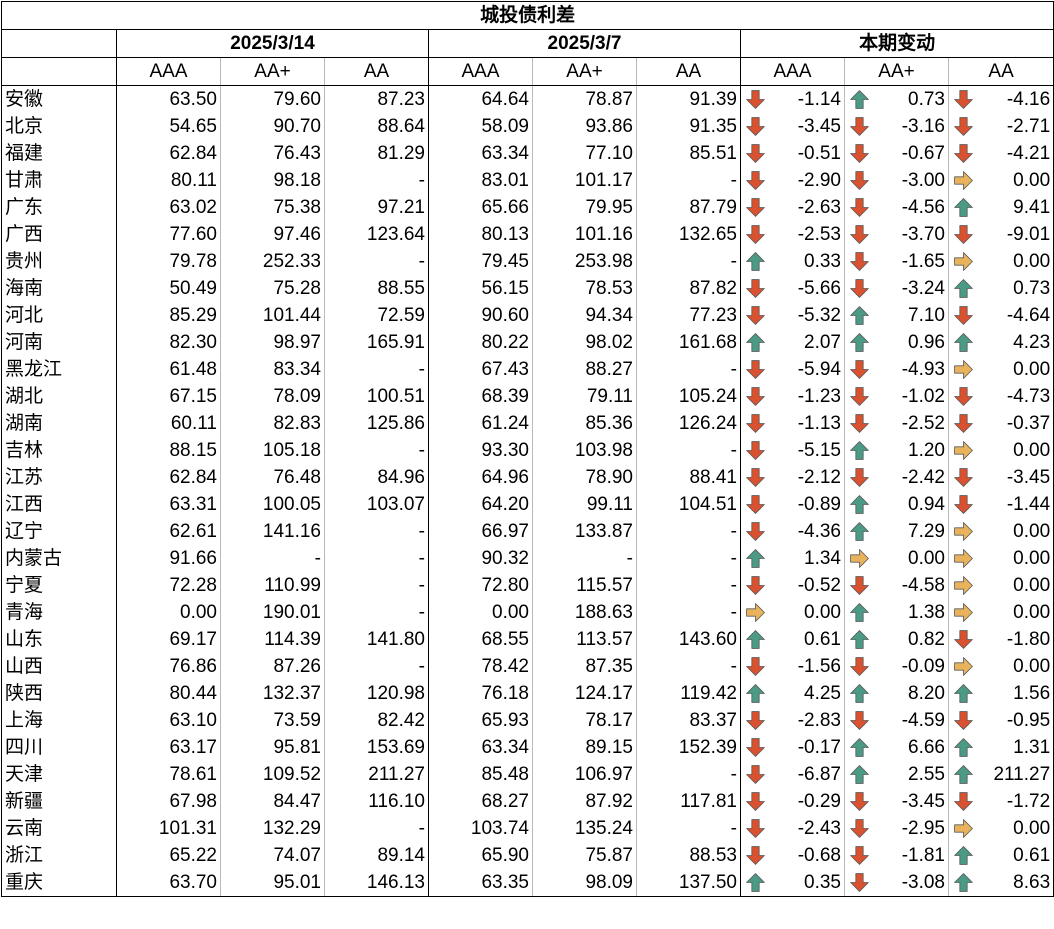 The width and height of the screenshot is (1054, 929). Describe the element at coordinates (272, 531) in the screenshot. I see `current-spread-cell: 141.16` at that location.